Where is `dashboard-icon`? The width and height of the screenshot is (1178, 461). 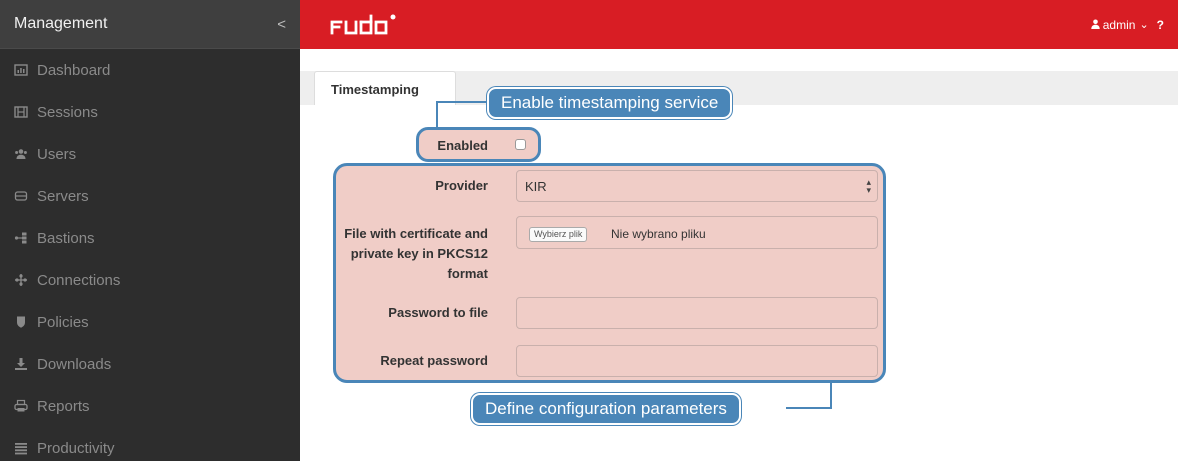
dashboard-icon is located at coordinates (21, 70).